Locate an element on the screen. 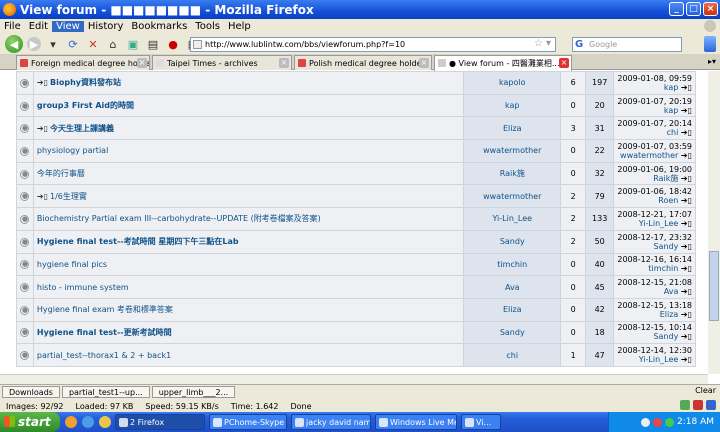 This screenshot has height=432, width=720. menu-tools: Tools is located at coordinates (207, 26).